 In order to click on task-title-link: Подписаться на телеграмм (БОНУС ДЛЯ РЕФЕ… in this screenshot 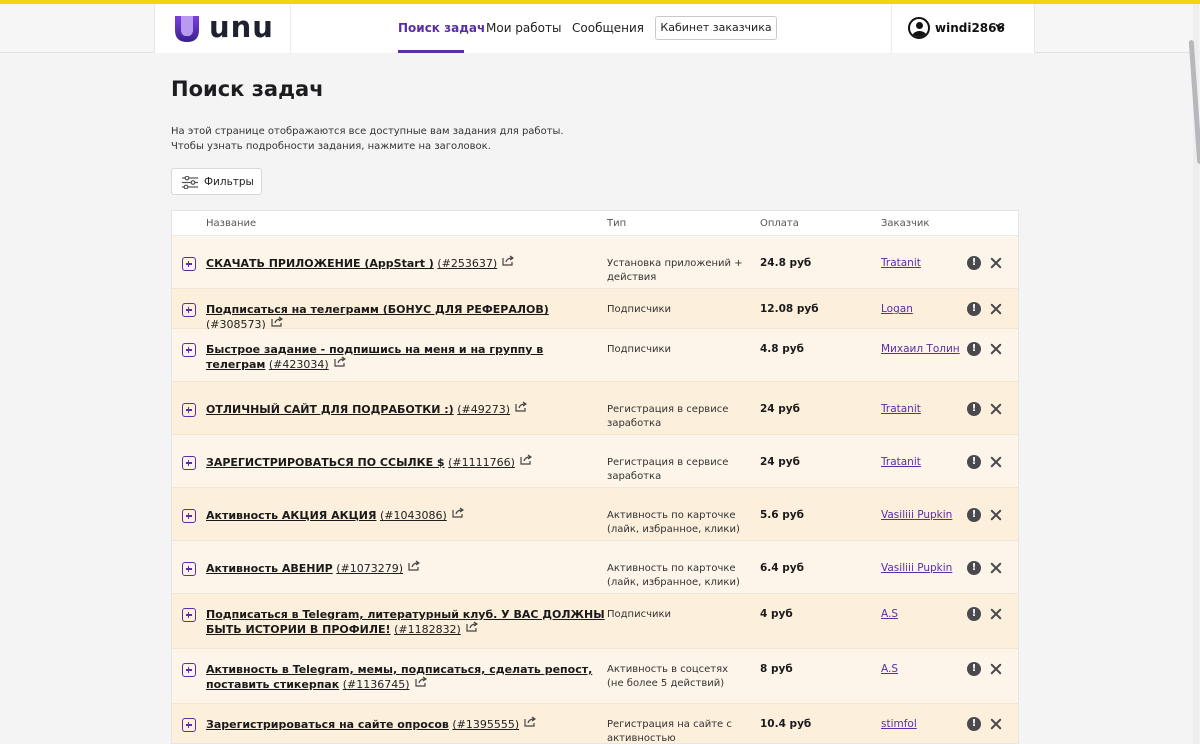, I will do `click(406, 317)`.